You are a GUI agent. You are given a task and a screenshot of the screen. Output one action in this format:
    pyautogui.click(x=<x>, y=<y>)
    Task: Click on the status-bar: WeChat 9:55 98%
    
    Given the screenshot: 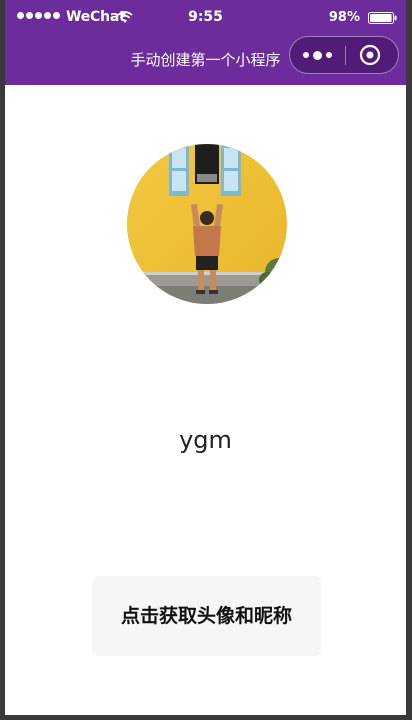 What is the action you would take?
    pyautogui.click(x=205, y=18)
    